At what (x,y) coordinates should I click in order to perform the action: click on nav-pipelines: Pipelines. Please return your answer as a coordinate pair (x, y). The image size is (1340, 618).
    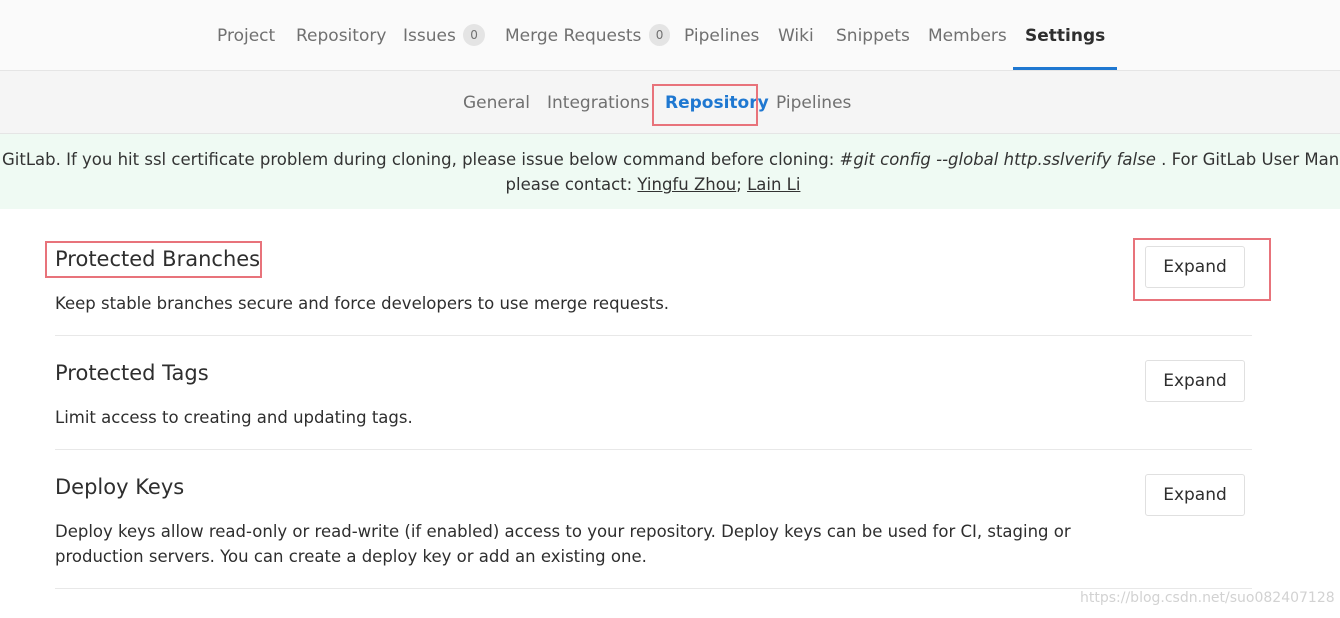
    Looking at the image, I should click on (721, 35).